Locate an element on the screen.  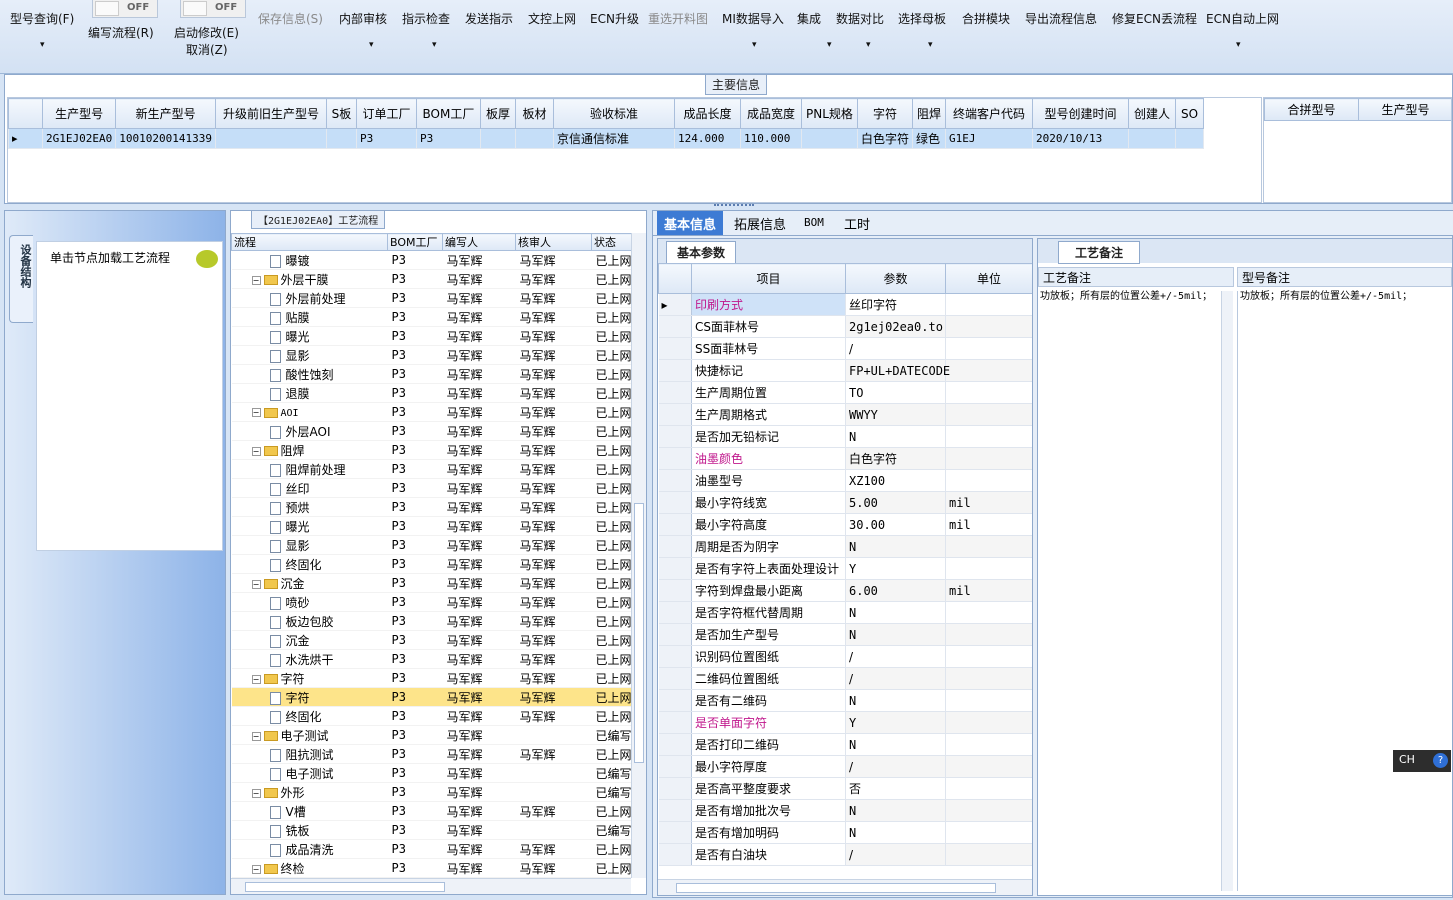
process-row: 贴膜 P3 马军辉 马军辉 已上网 is located at coordinates (431, 317).